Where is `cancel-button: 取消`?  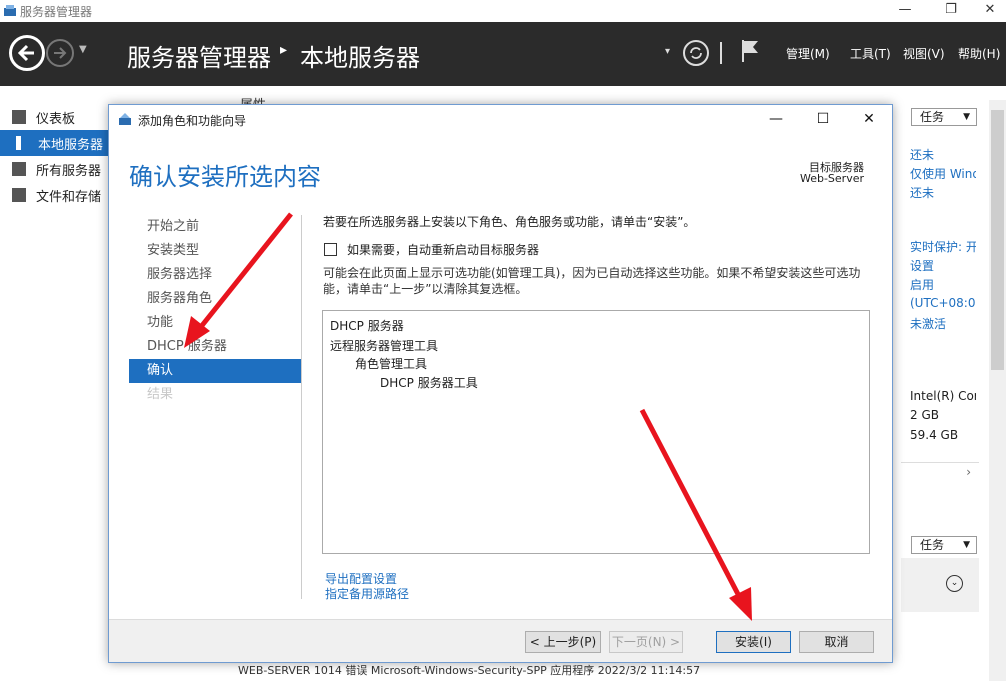 cancel-button: 取消 is located at coordinates (836, 642).